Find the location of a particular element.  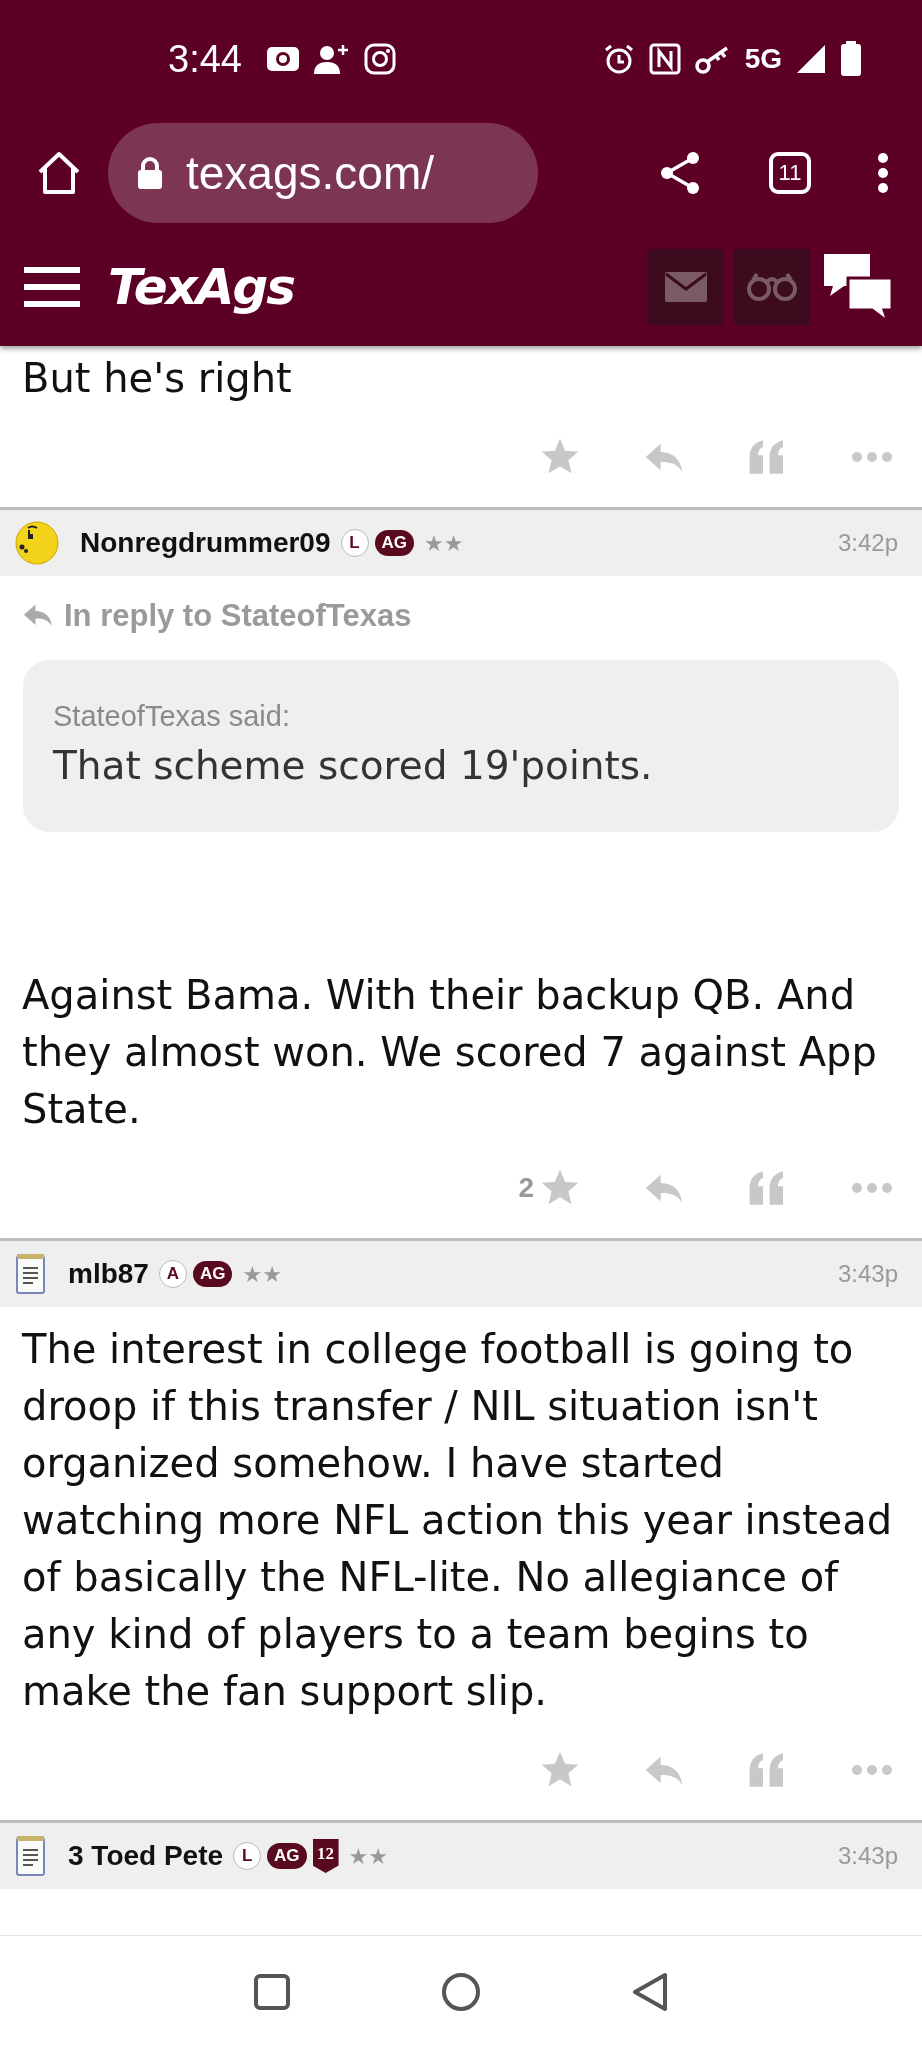

site-logo: TexAgs is located at coordinates (201, 287).